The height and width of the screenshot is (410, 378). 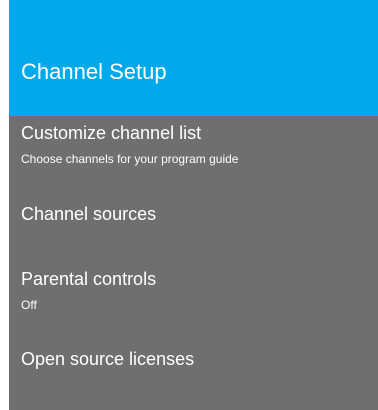 I want to click on menu-item-title: Parental controls, so click(x=89, y=279).